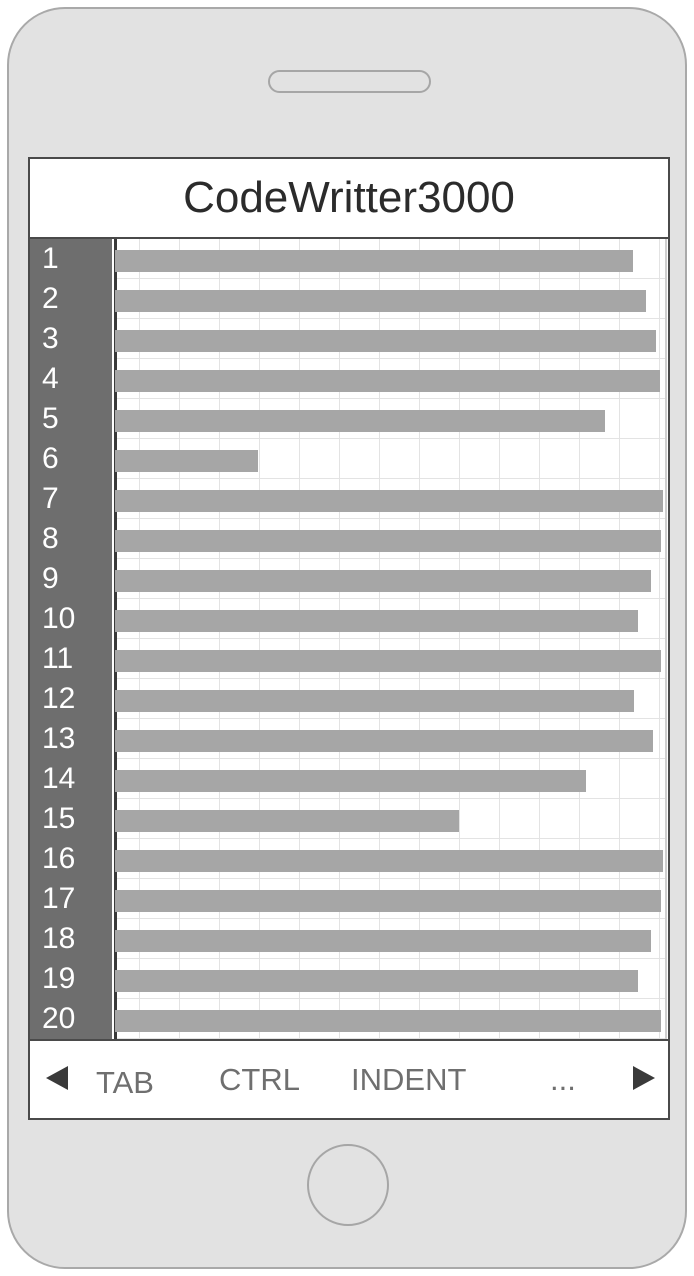 This screenshot has height=1276, width=694. I want to click on ctrl-key-button: CTRL, so click(259, 1080).